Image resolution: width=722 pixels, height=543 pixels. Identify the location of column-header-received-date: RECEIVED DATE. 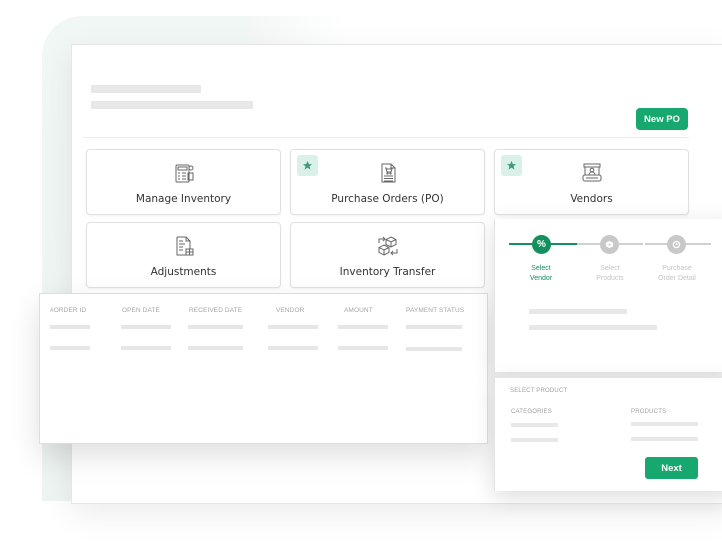
(215, 310).